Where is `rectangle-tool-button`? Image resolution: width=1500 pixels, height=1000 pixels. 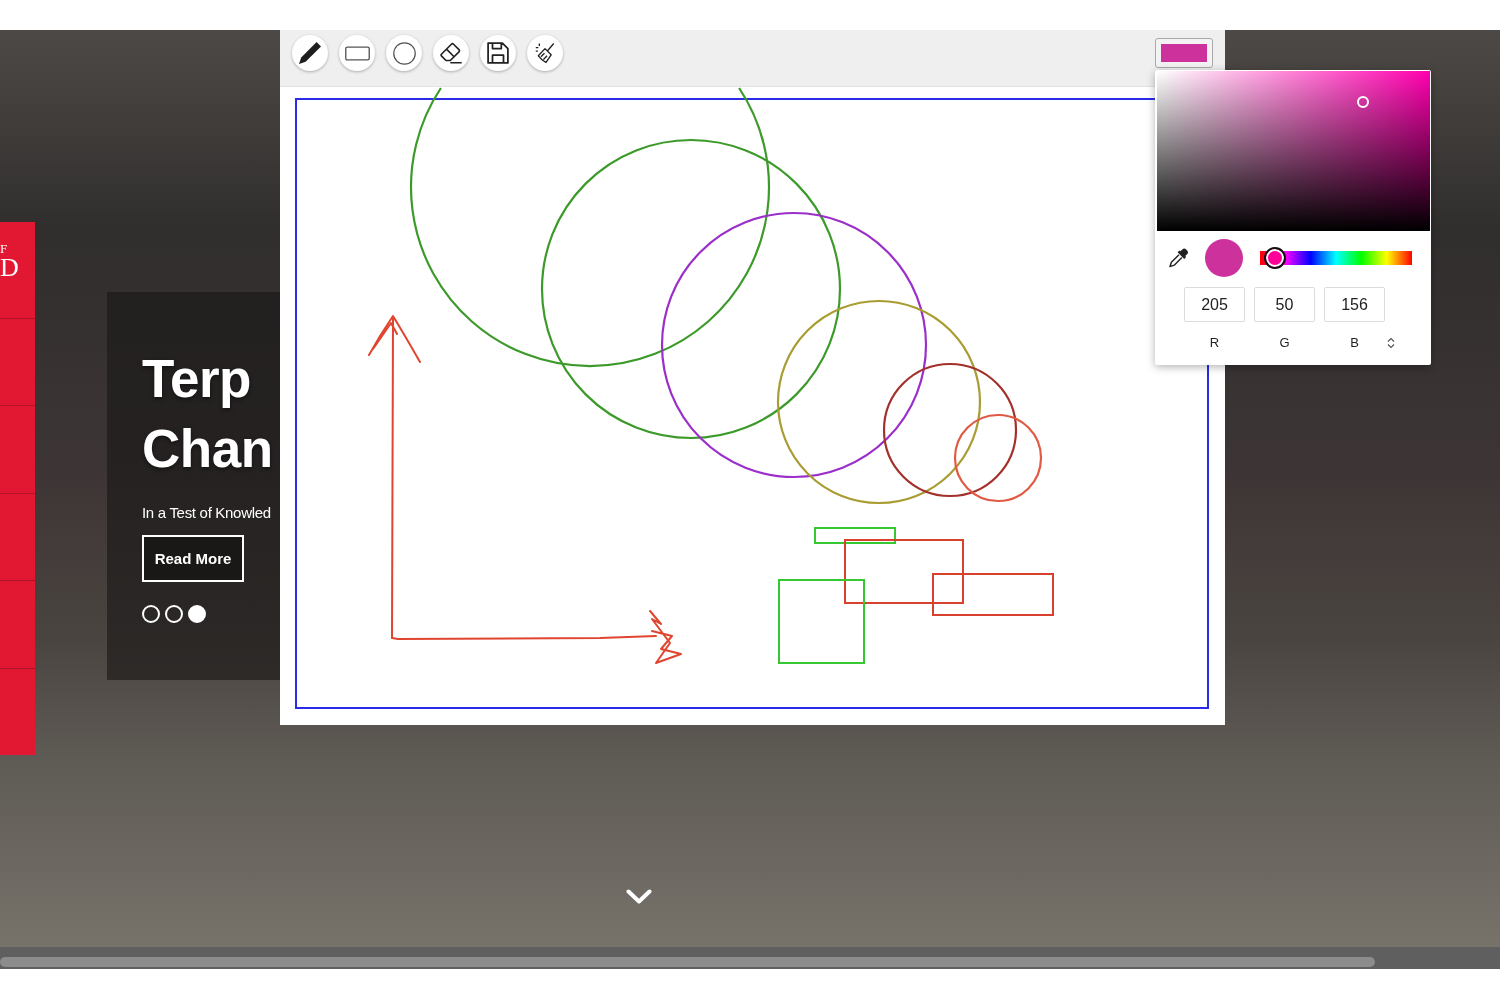 rectangle-tool-button is located at coordinates (357, 53).